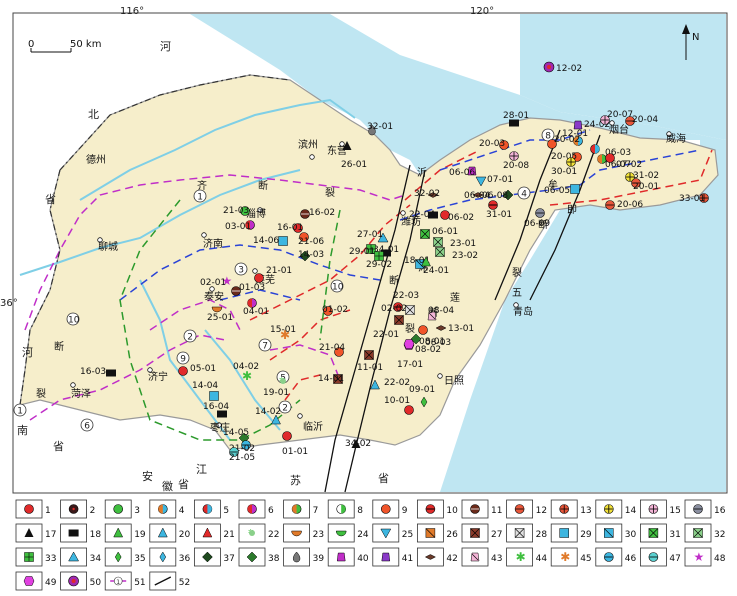 Image resolution: width=737 pixels, height=596 pixels. I want to click on site-marker: 31-02, so click(642, 176).